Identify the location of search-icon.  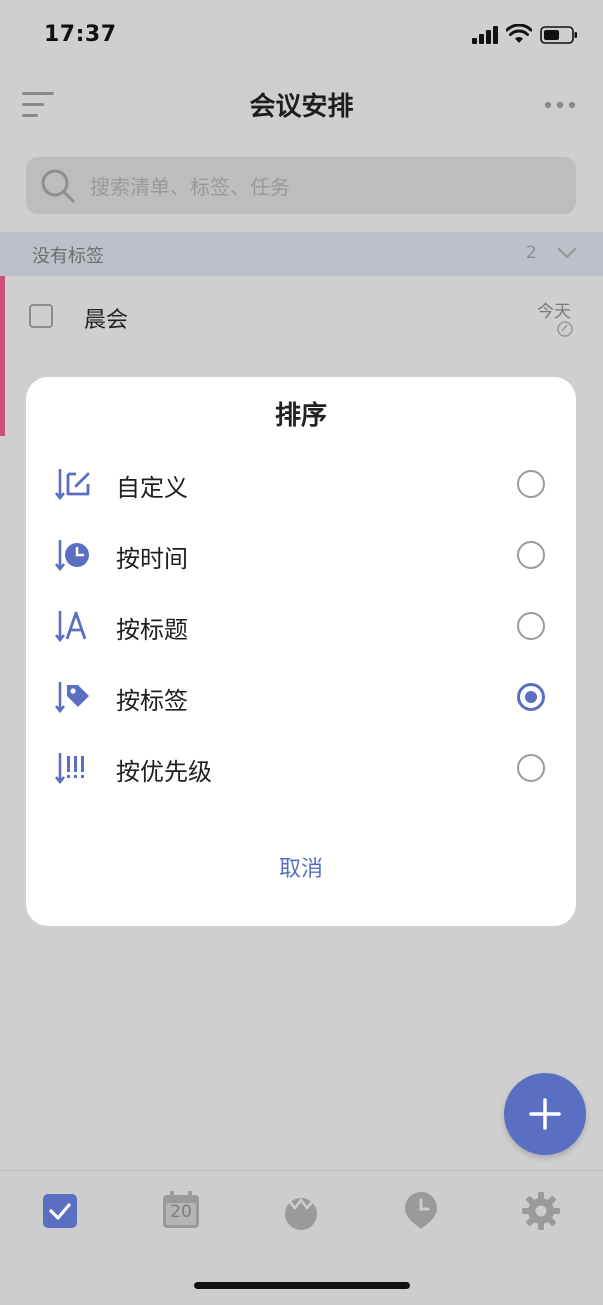
(58, 186).